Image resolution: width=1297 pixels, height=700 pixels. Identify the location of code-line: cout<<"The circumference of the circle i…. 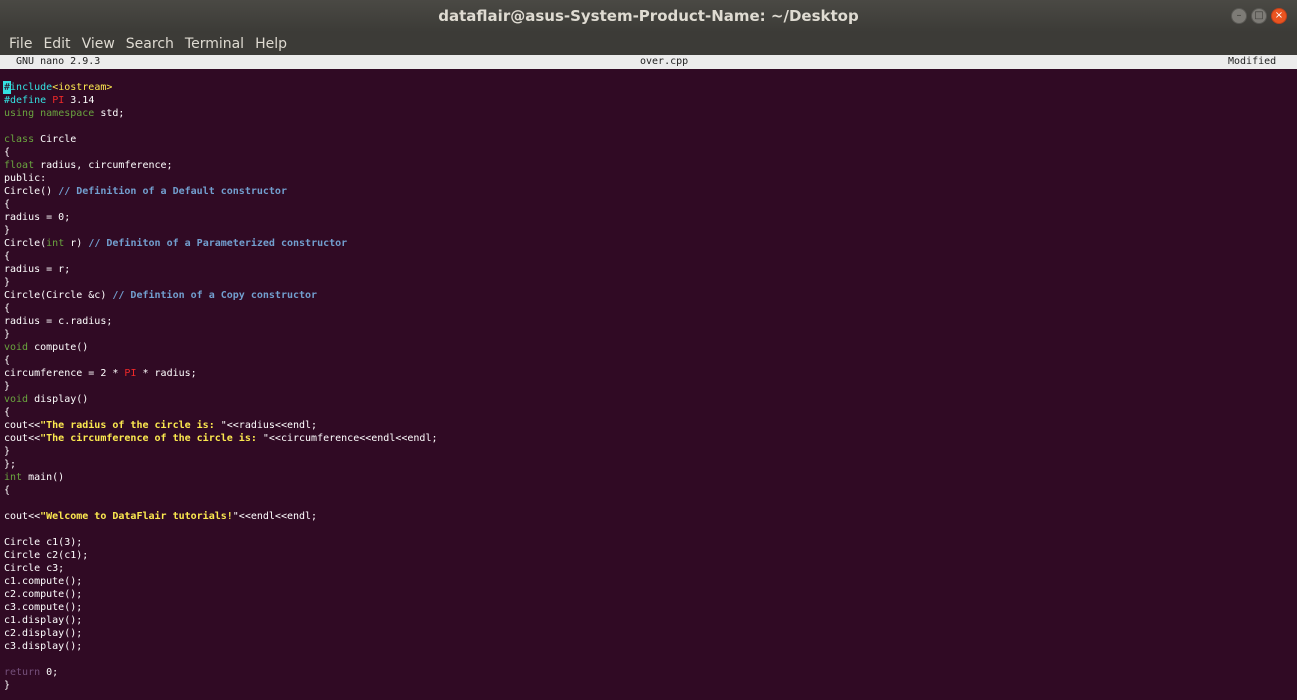
(221, 438).